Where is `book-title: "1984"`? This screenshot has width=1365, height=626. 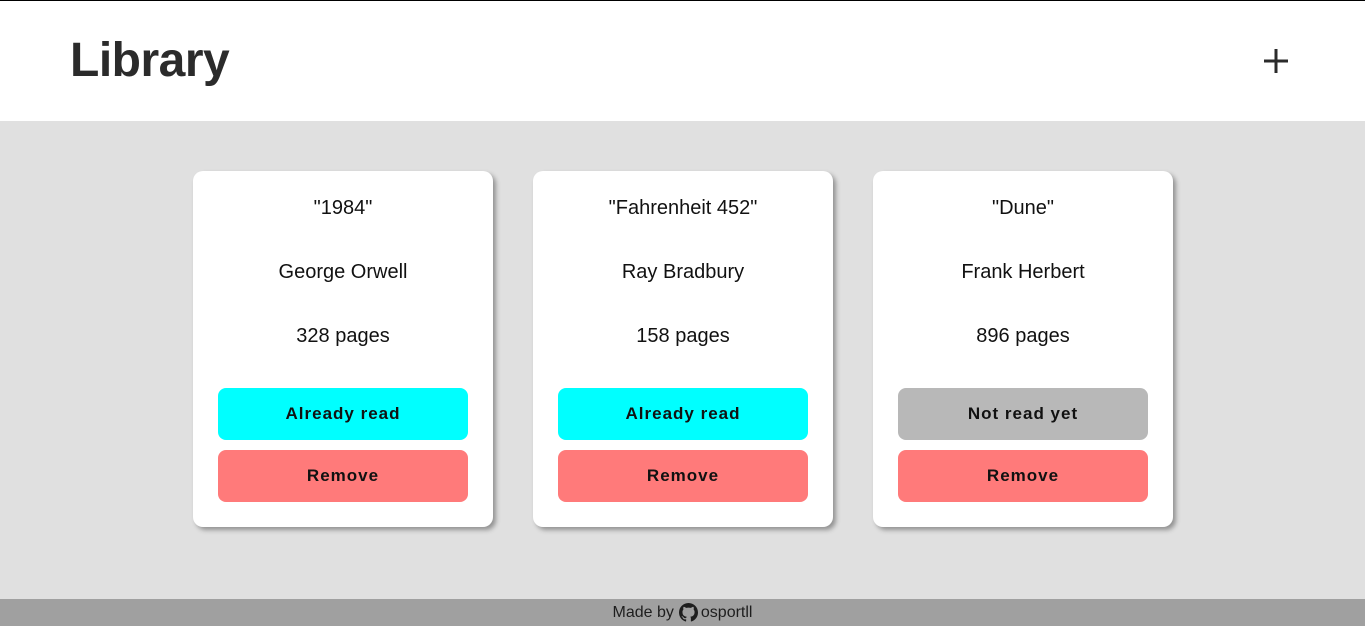 book-title: "1984" is located at coordinates (343, 208).